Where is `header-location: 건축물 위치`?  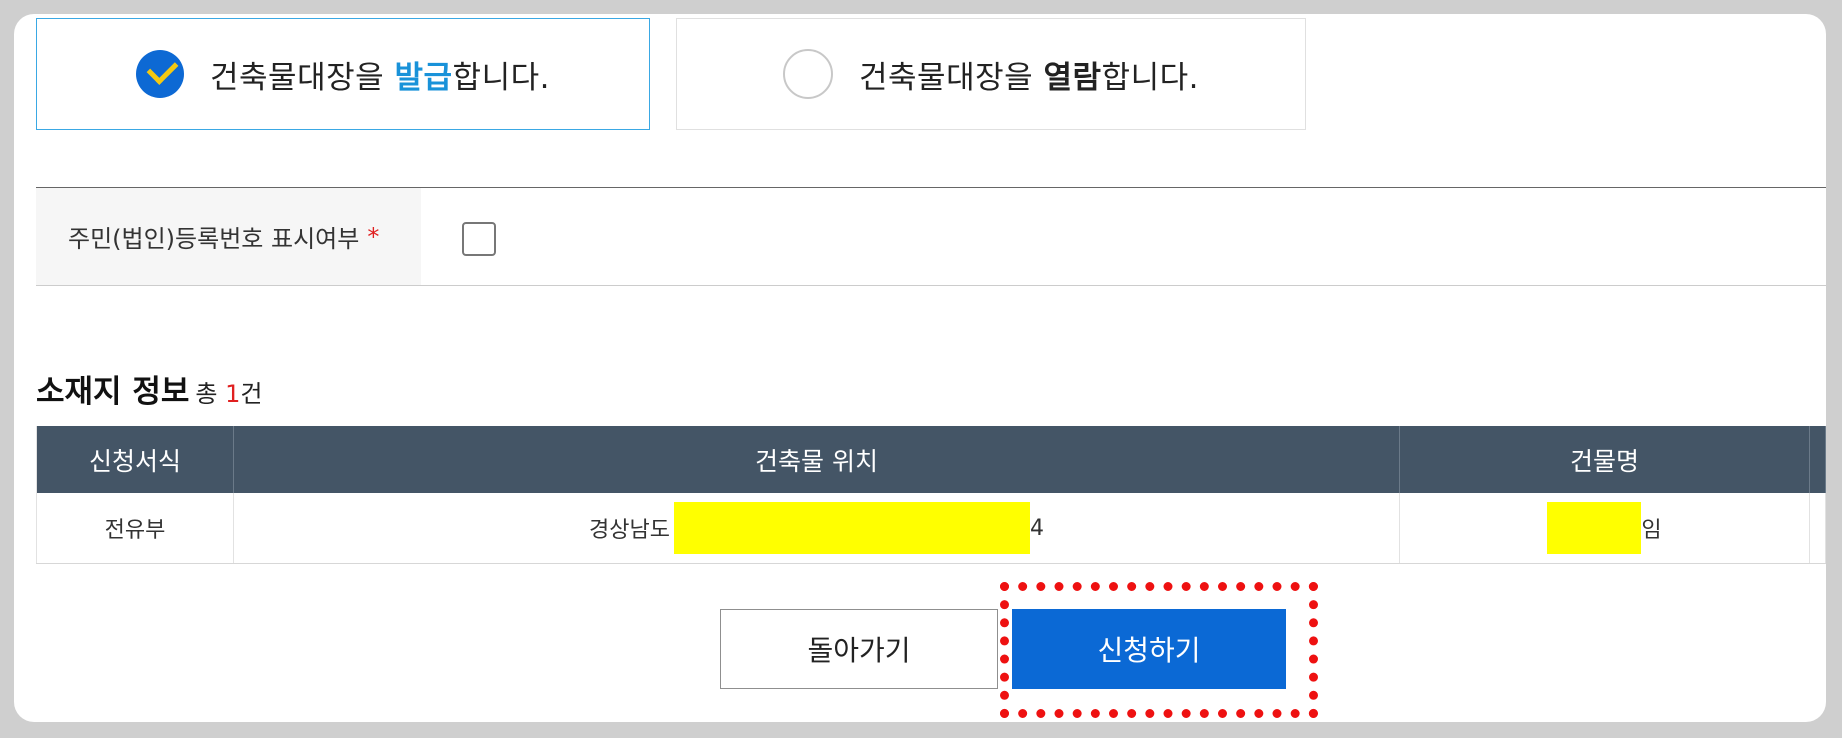 header-location: 건축물 위치 is located at coordinates (817, 459).